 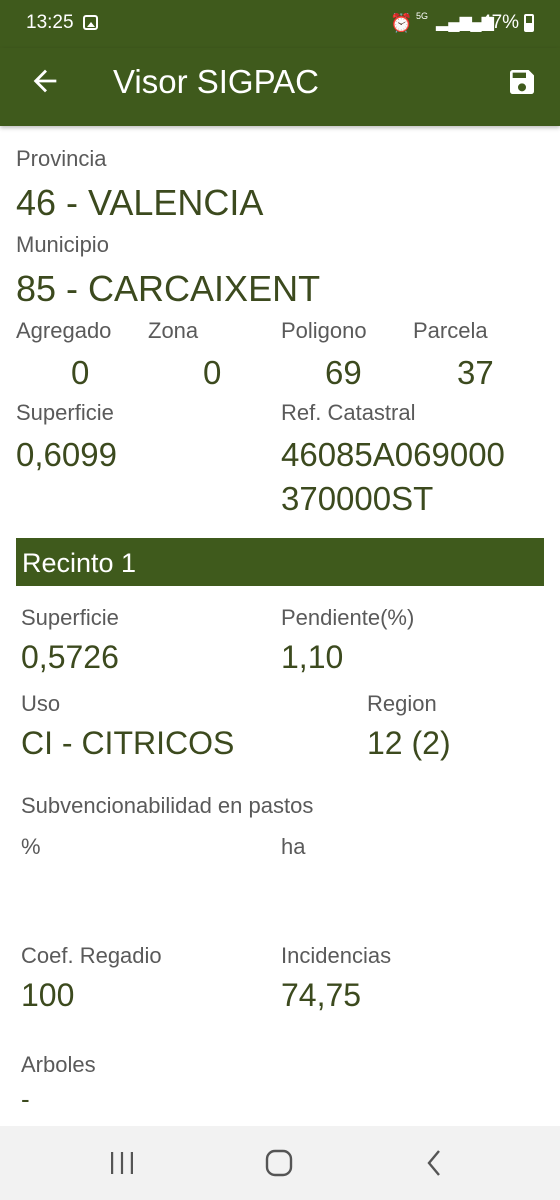 I want to click on status-time: 13:25, so click(x=50, y=22).